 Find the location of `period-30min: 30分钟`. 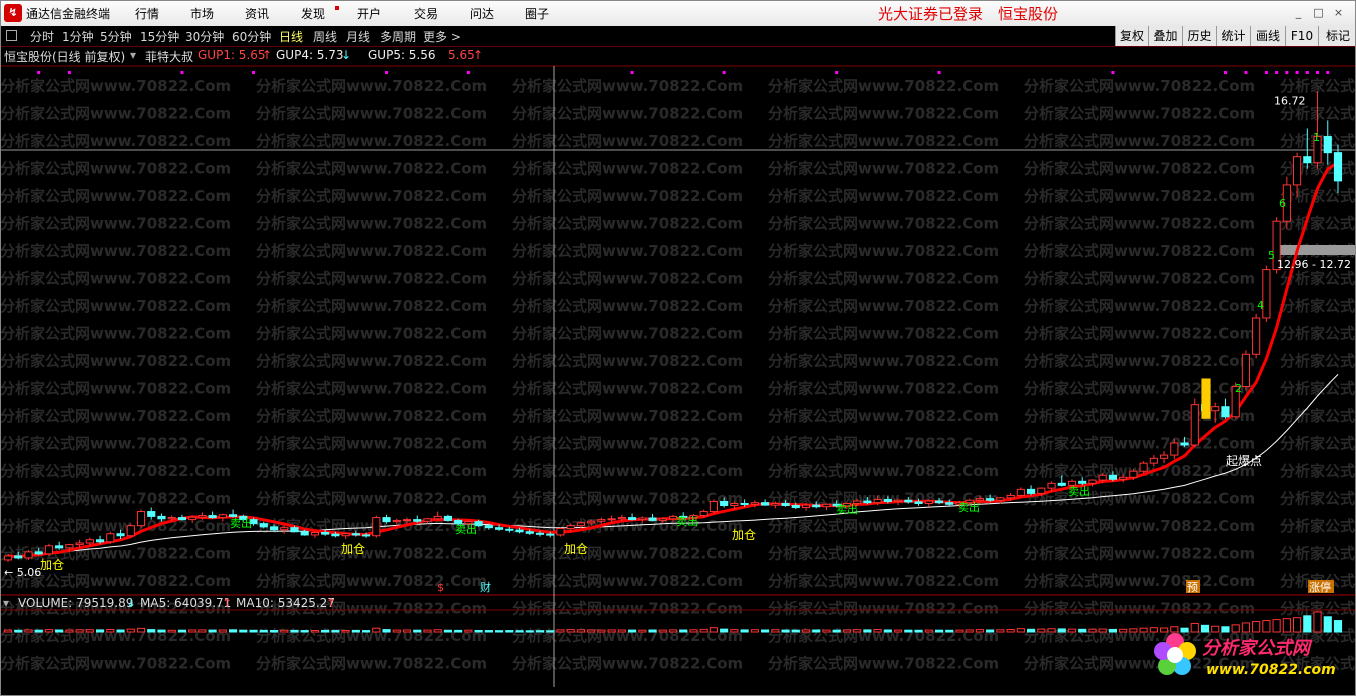

period-30min: 30分钟 is located at coordinates (204, 36).